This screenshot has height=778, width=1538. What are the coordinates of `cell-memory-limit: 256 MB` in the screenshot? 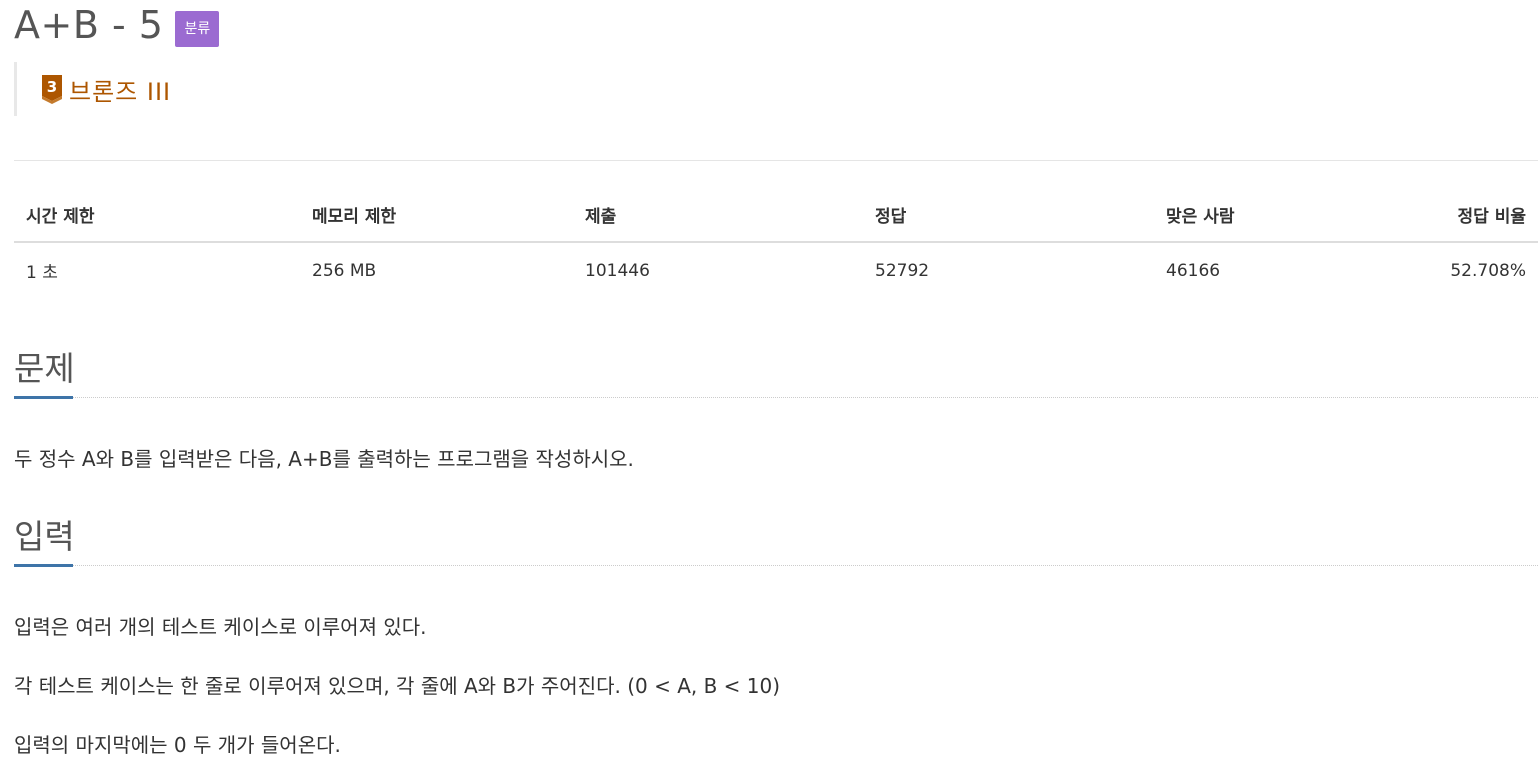 It's located at (344, 270).